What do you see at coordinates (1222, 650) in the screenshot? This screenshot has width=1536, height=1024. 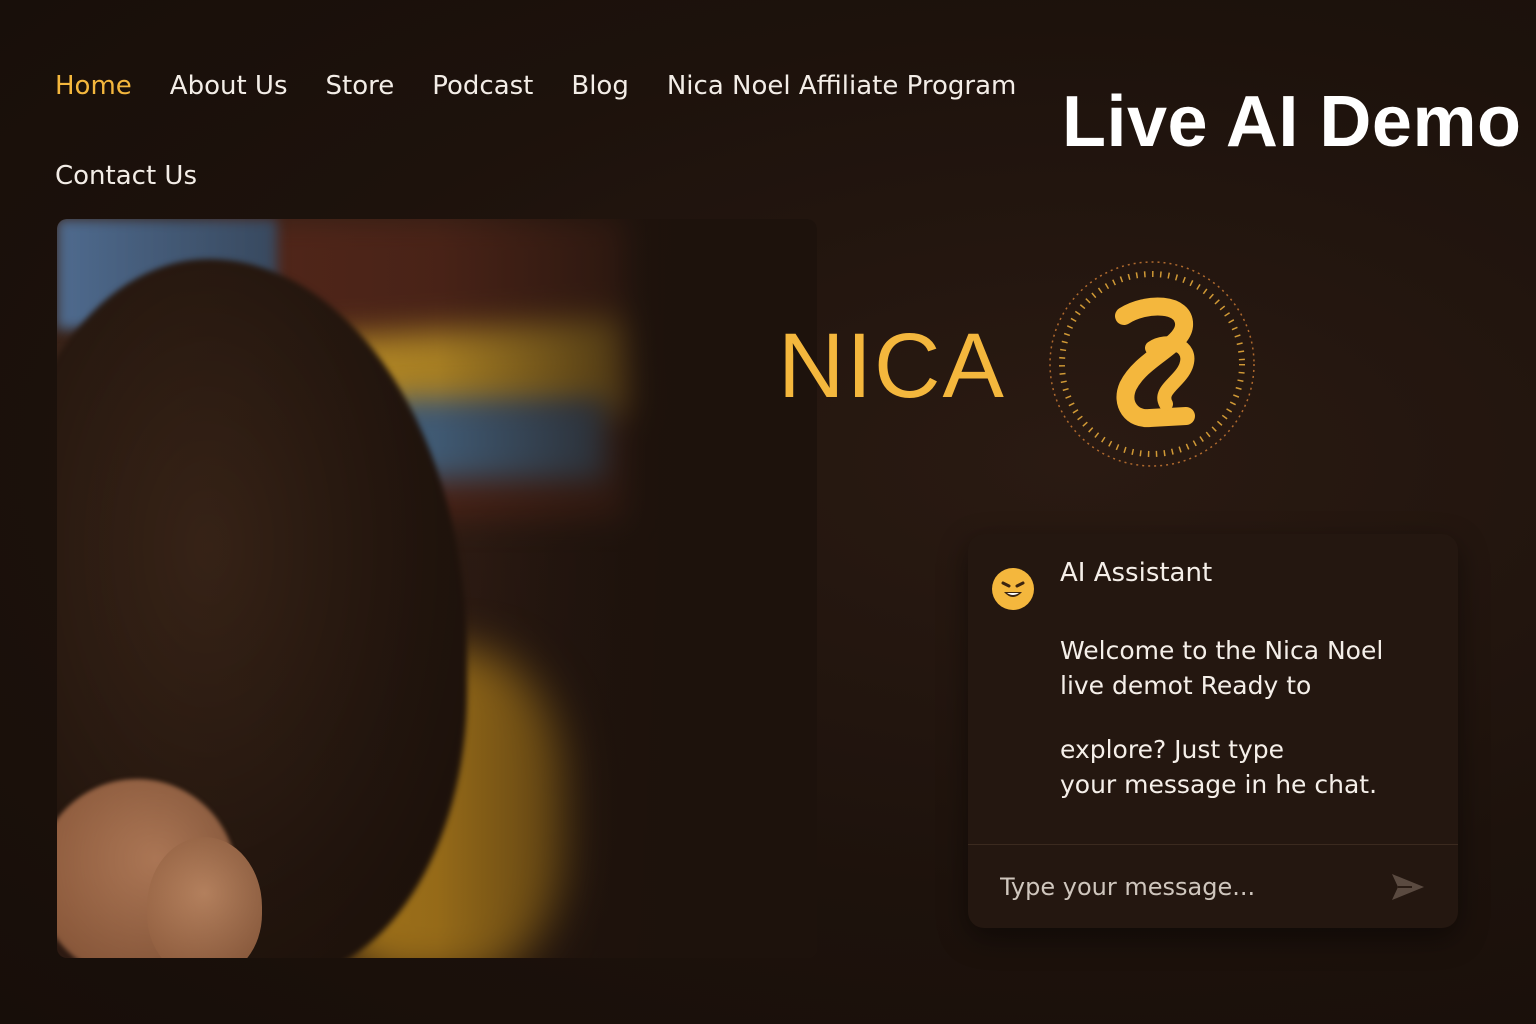 I see `message-line: Welcome to the Nica Noel` at bounding box center [1222, 650].